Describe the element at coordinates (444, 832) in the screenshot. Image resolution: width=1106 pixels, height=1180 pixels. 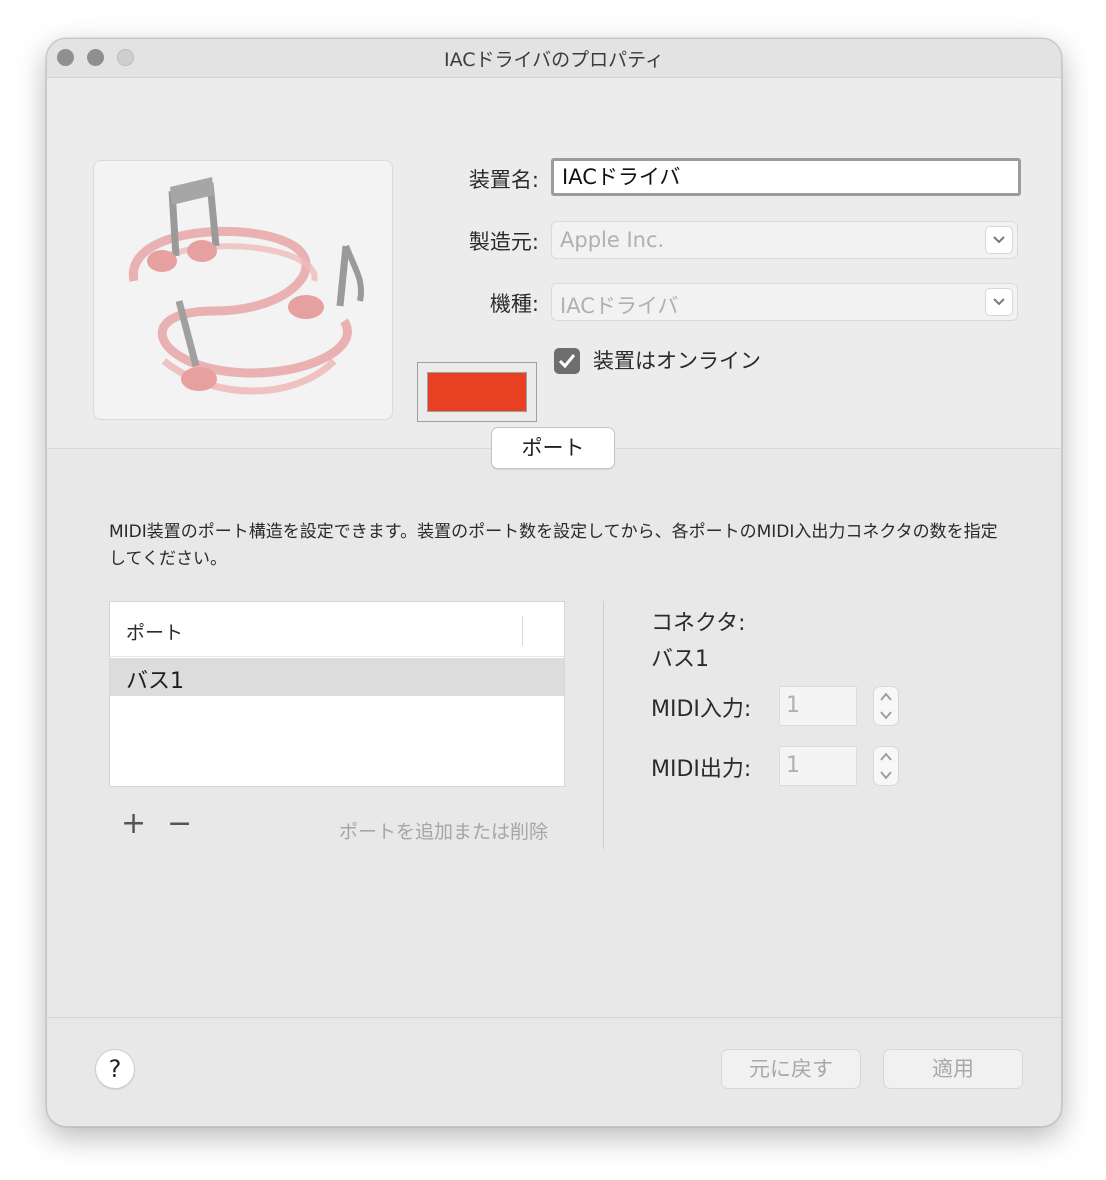
I see `add-remove-hint: ポートを追加または削除` at that location.